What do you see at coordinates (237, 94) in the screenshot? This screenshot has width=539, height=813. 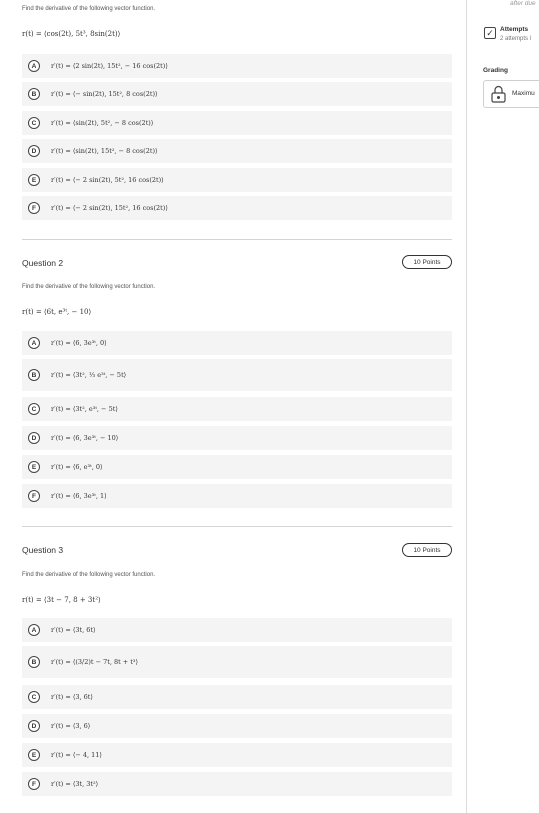 I see `q1-choice-b: Br′(t) = ⟨− sin(2t), 15t², 8 cos(2t)⟩` at bounding box center [237, 94].